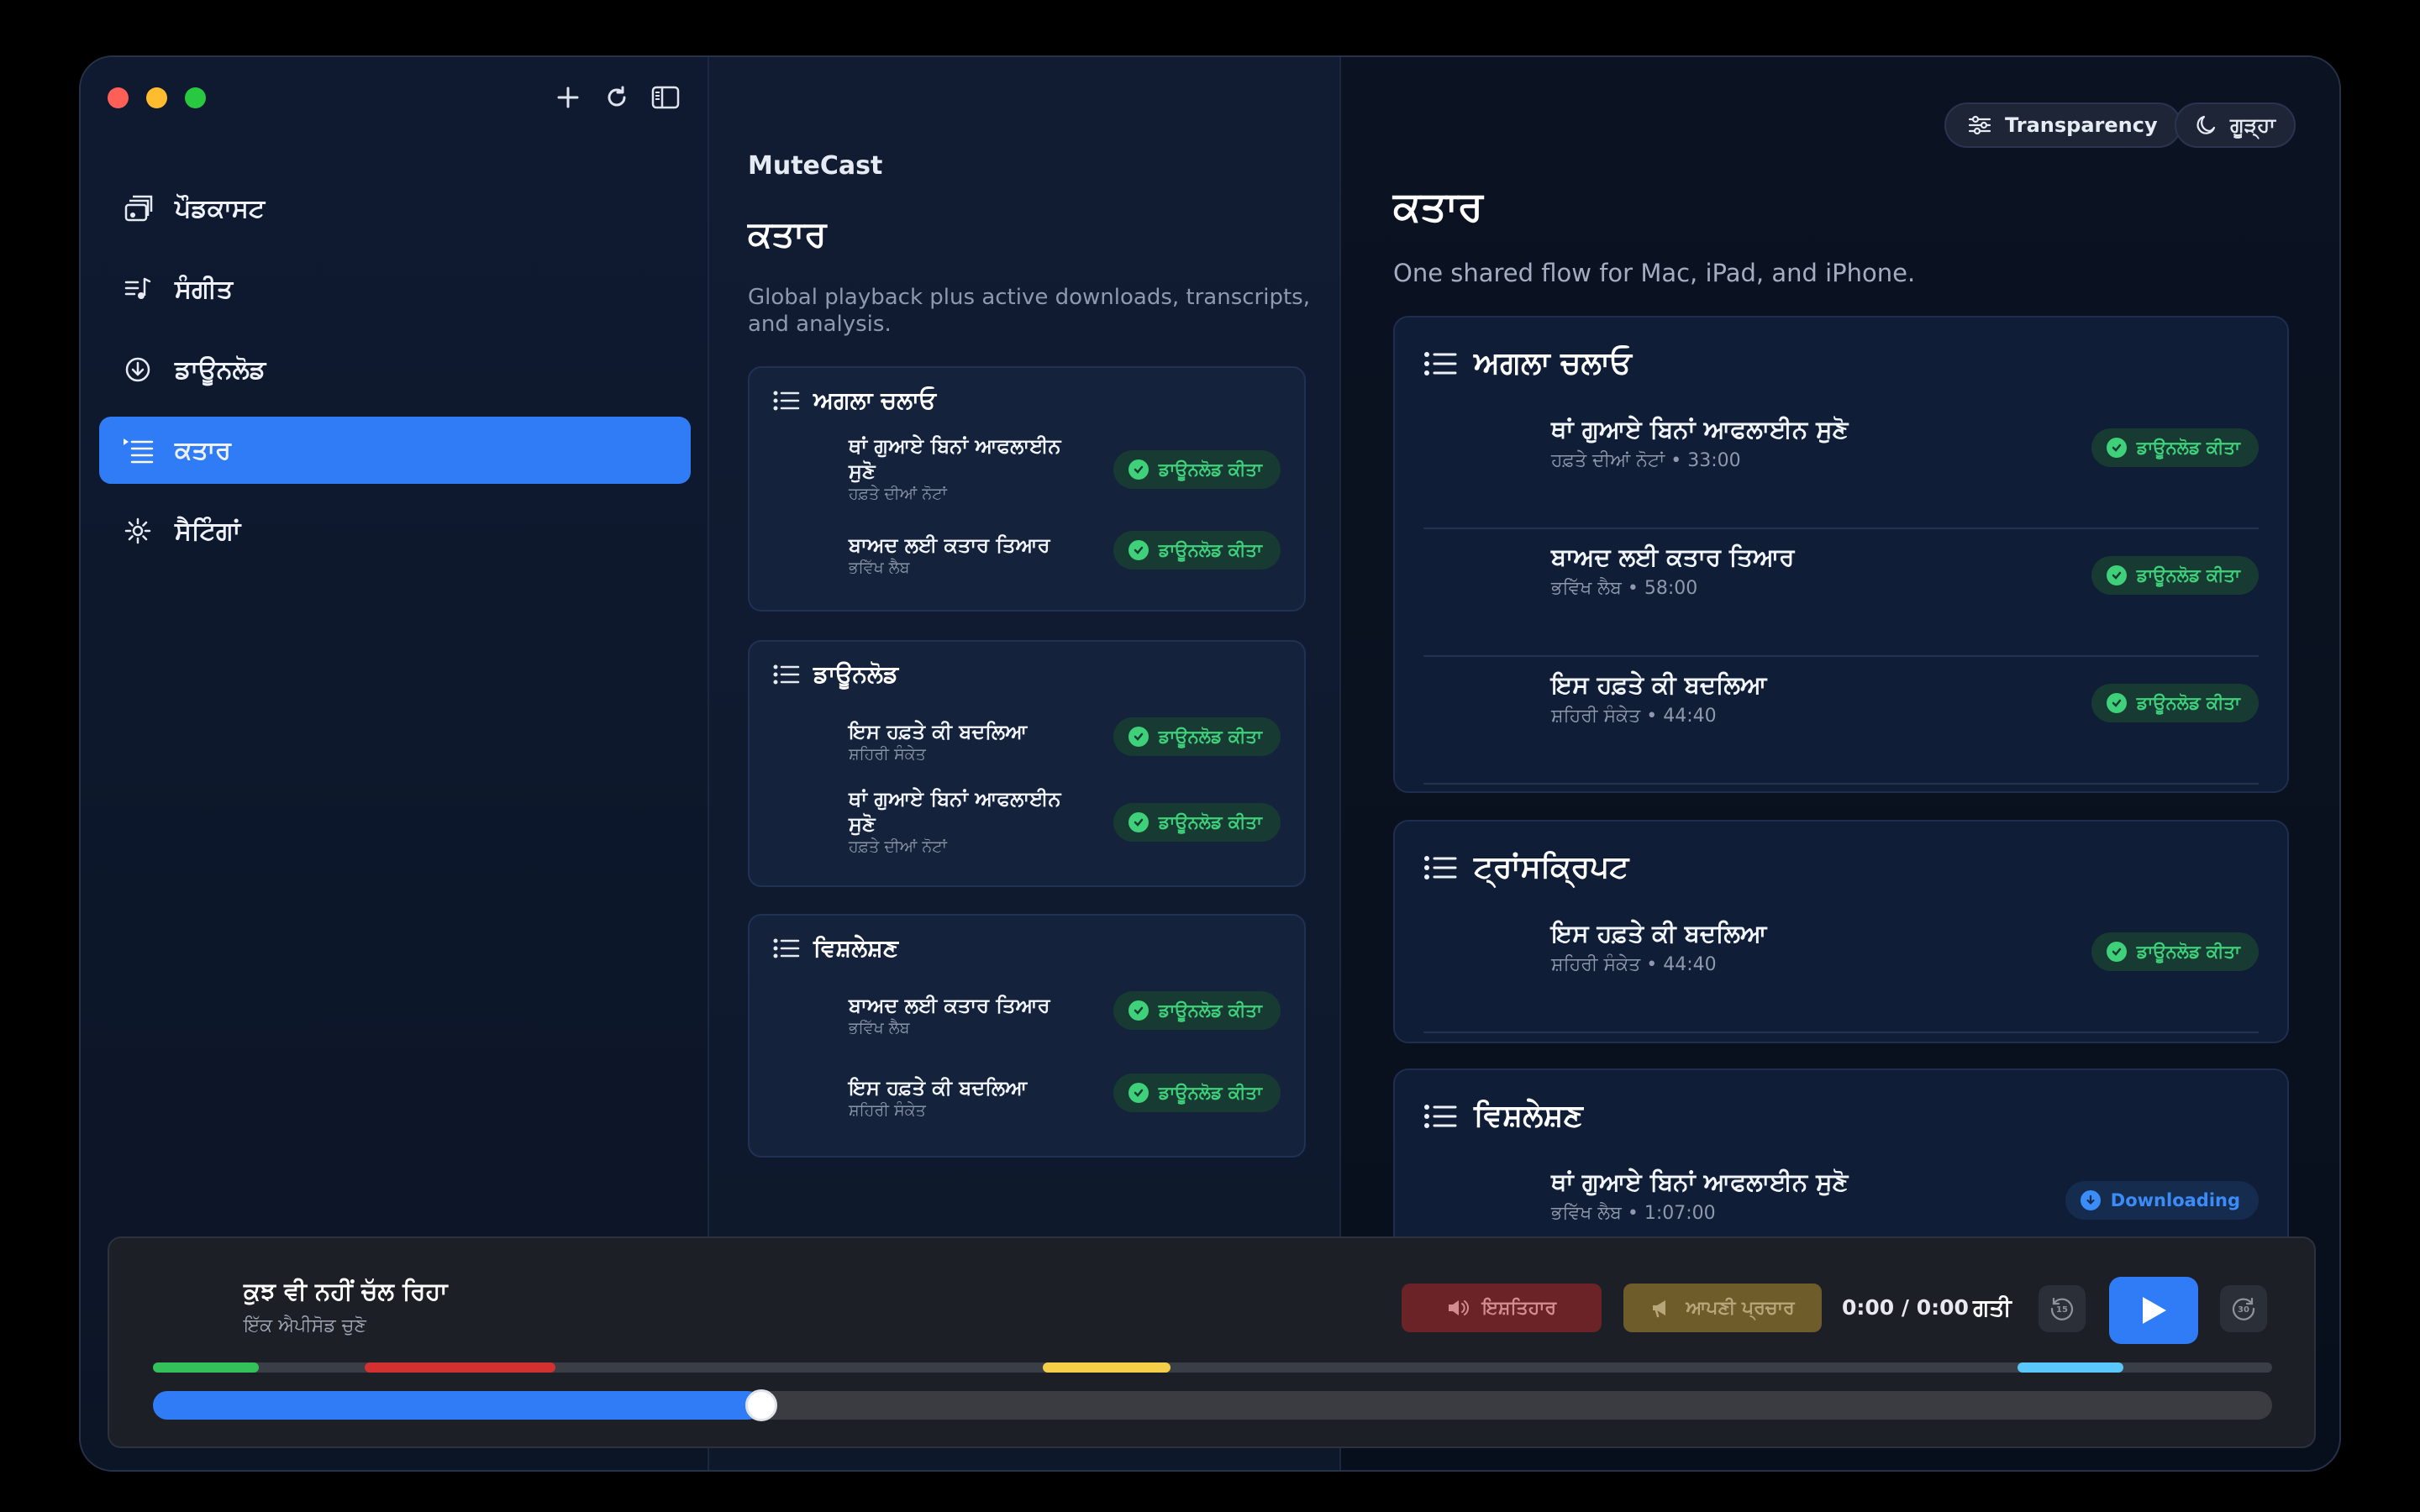  I want to click on megaphone-icon, so click(1659, 1309).